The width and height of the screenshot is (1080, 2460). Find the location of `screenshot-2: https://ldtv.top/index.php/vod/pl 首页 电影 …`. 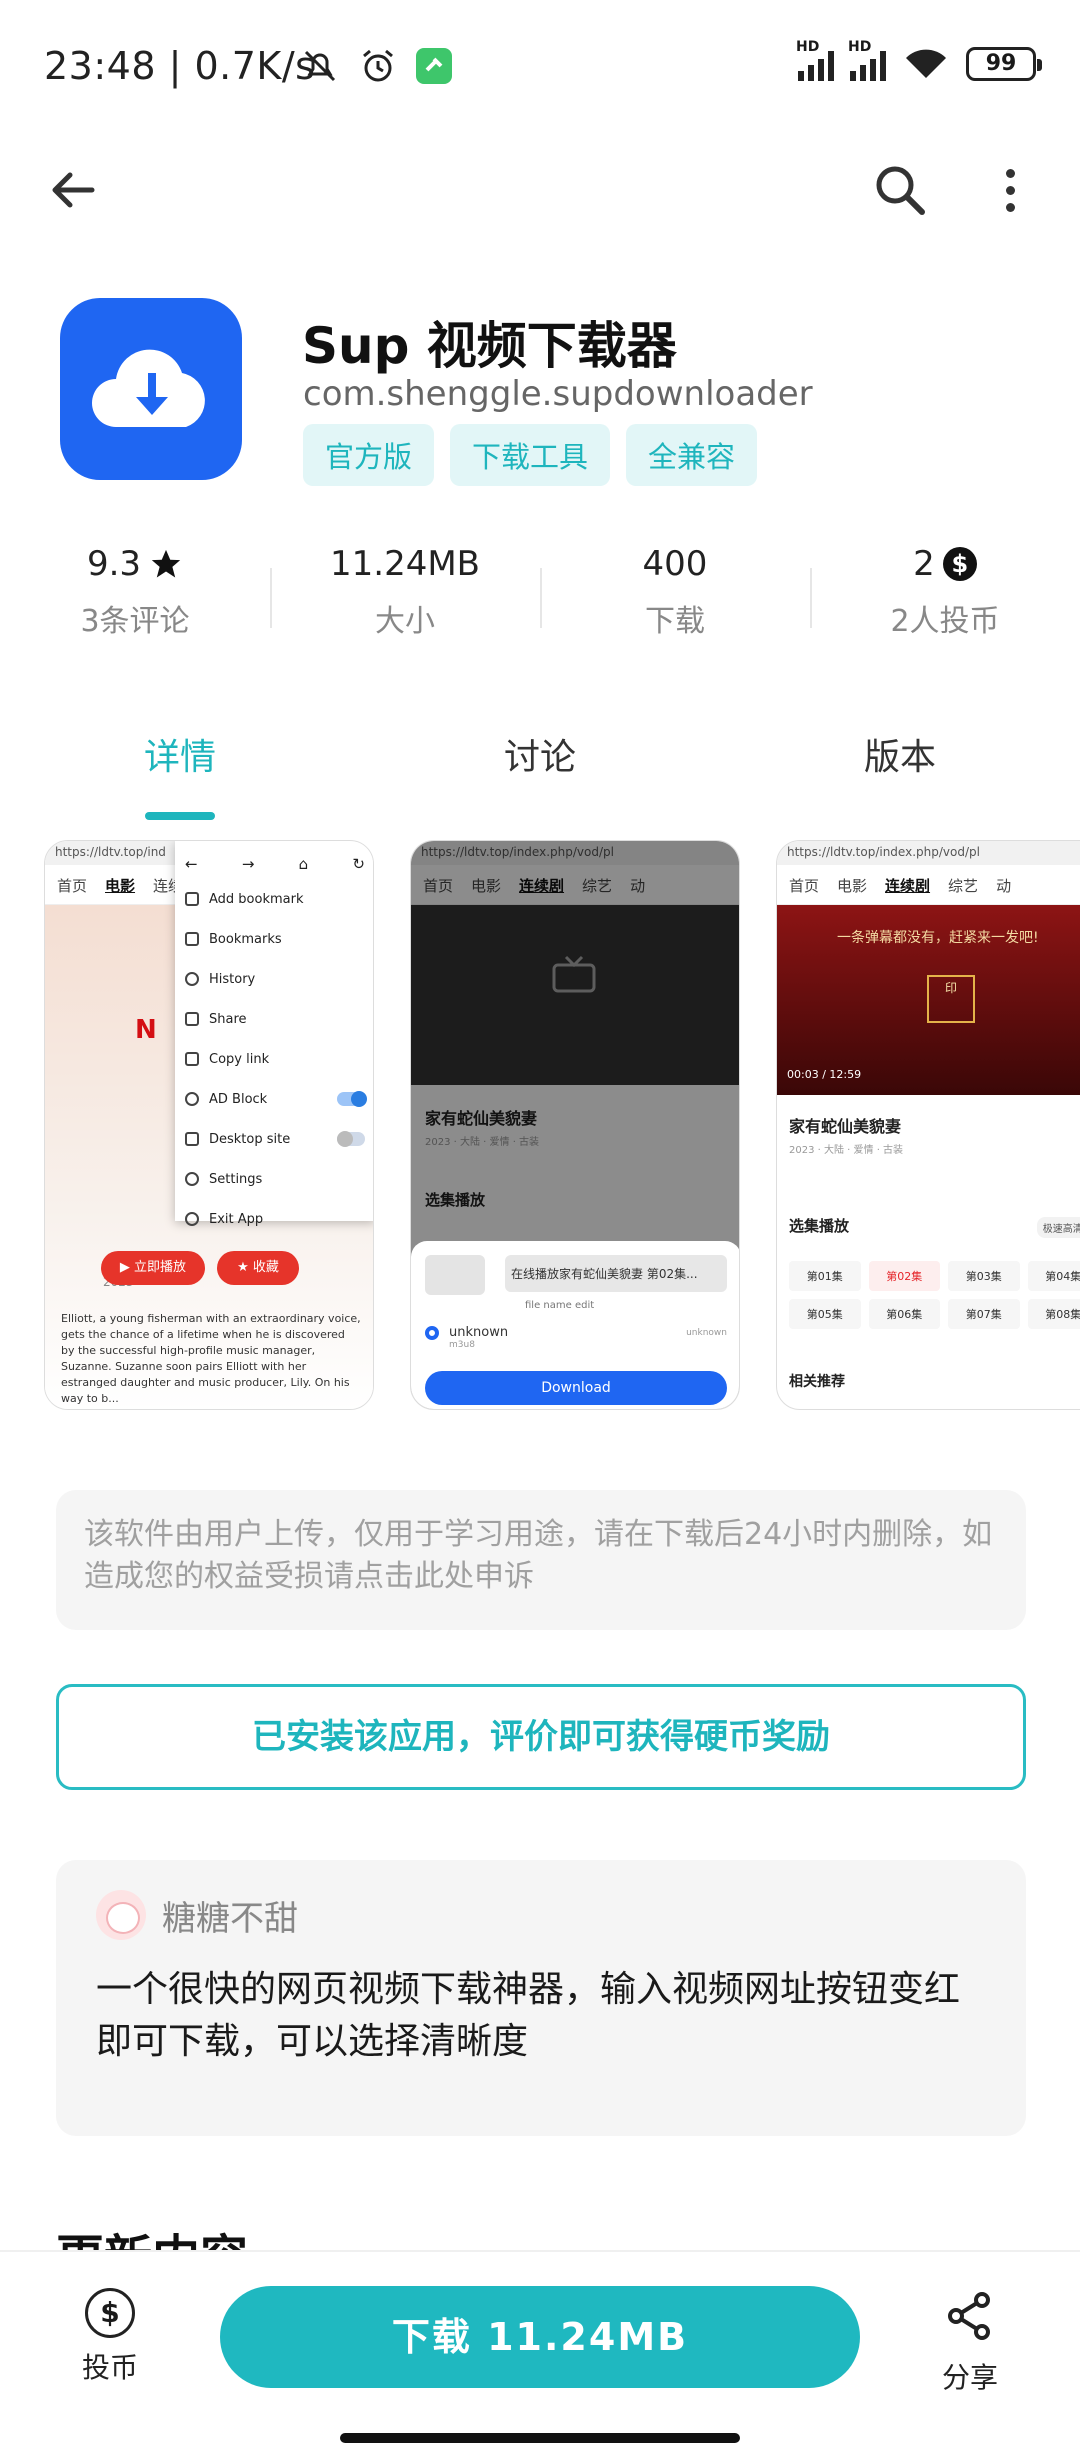

screenshot-2: https://ldtv.top/index.php/vod/pl 首页 电影 … is located at coordinates (575, 1125).